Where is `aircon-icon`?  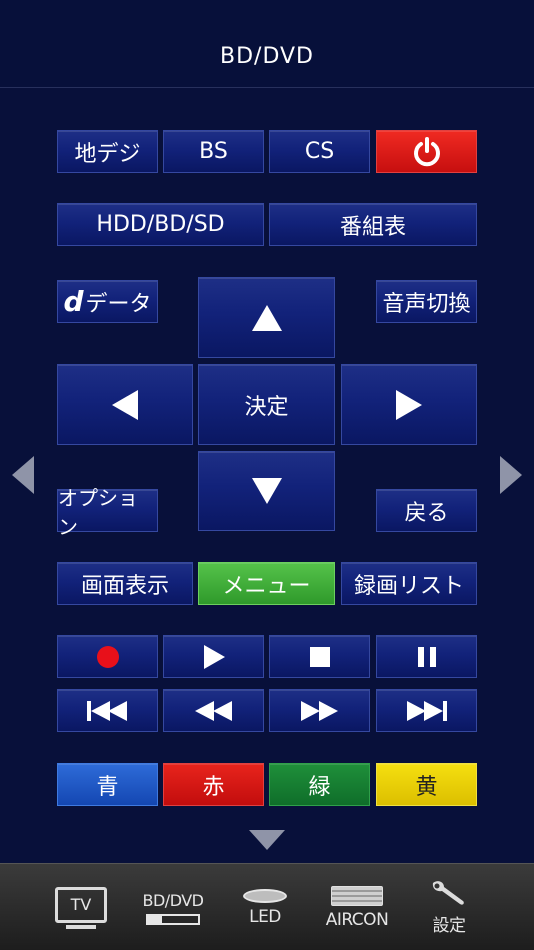
aircon-icon is located at coordinates (357, 895).